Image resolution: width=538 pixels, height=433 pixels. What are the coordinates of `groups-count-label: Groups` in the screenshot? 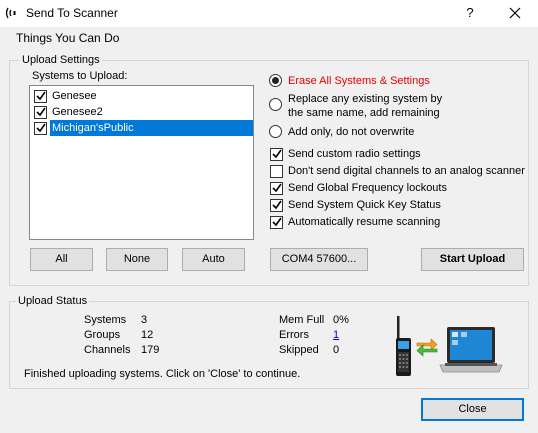 It's located at (102, 335).